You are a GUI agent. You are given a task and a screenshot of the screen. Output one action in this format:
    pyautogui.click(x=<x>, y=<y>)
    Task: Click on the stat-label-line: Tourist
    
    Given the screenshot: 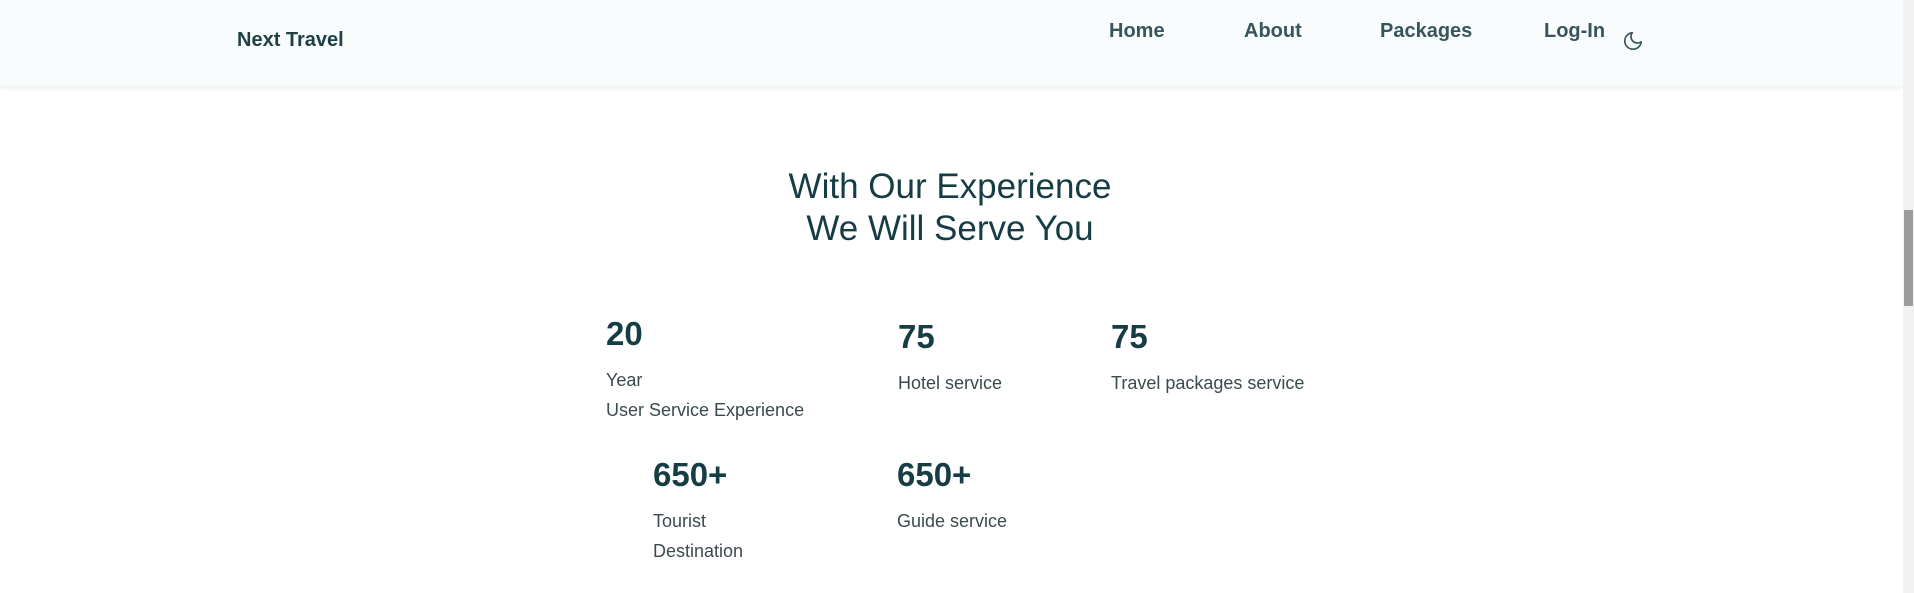 What is the action you would take?
    pyautogui.click(x=680, y=521)
    